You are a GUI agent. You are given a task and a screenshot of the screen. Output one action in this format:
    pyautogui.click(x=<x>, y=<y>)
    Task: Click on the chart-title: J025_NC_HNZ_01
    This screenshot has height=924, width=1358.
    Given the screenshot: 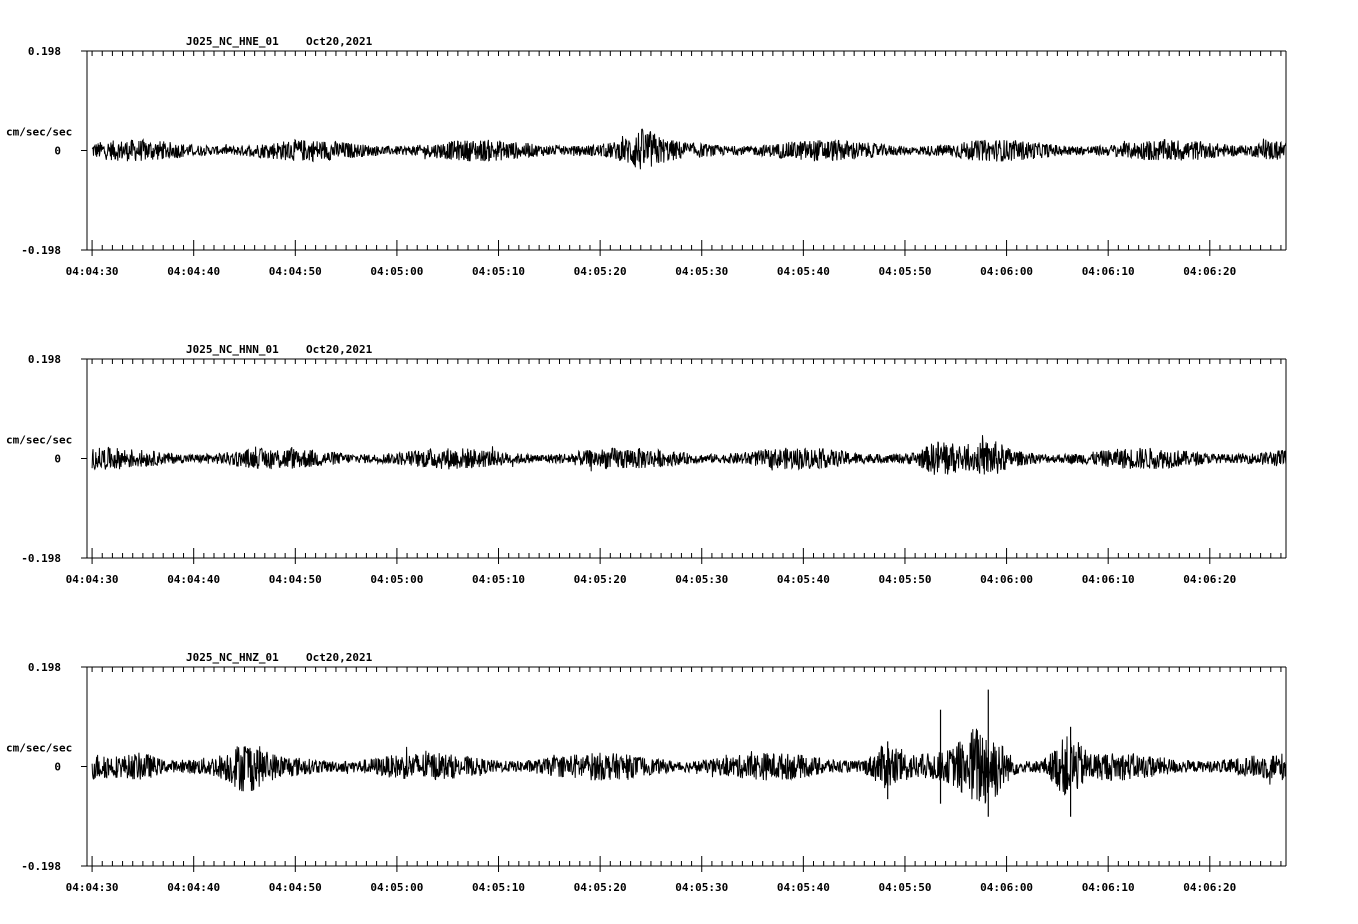 What is the action you would take?
    pyautogui.click(x=232, y=657)
    